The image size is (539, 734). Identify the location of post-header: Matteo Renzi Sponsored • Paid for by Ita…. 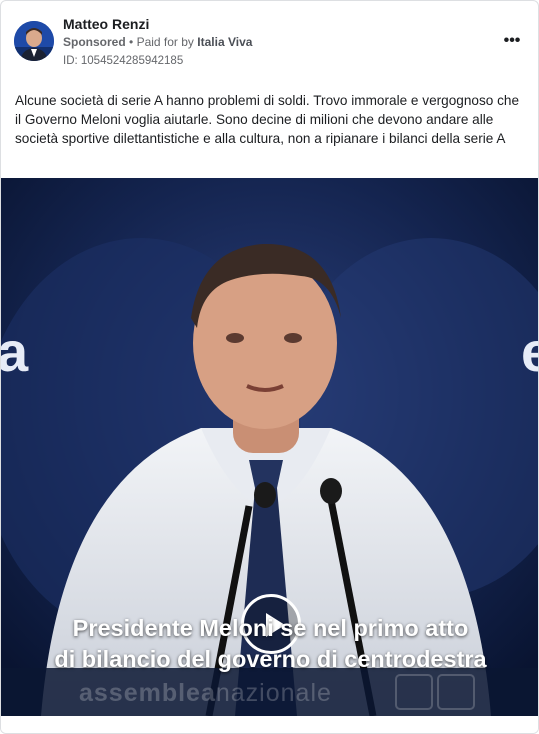
(269, 41).